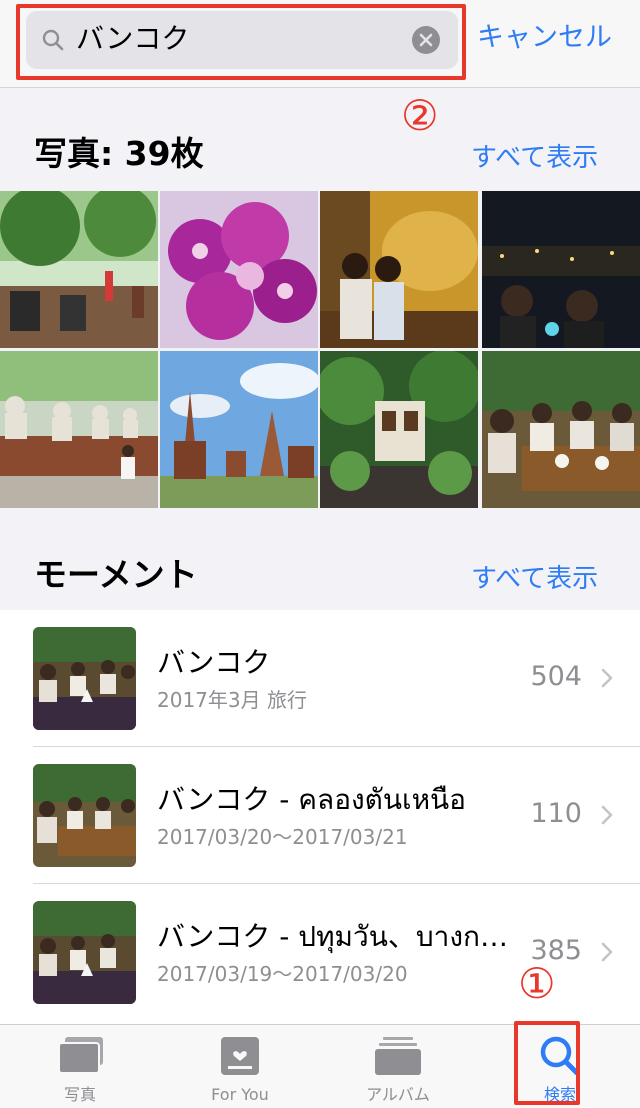 The height and width of the screenshot is (1108, 640). Describe the element at coordinates (232, 700) in the screenshot. I see `moment-subtitle: 2017年3月 旅行` at that location.